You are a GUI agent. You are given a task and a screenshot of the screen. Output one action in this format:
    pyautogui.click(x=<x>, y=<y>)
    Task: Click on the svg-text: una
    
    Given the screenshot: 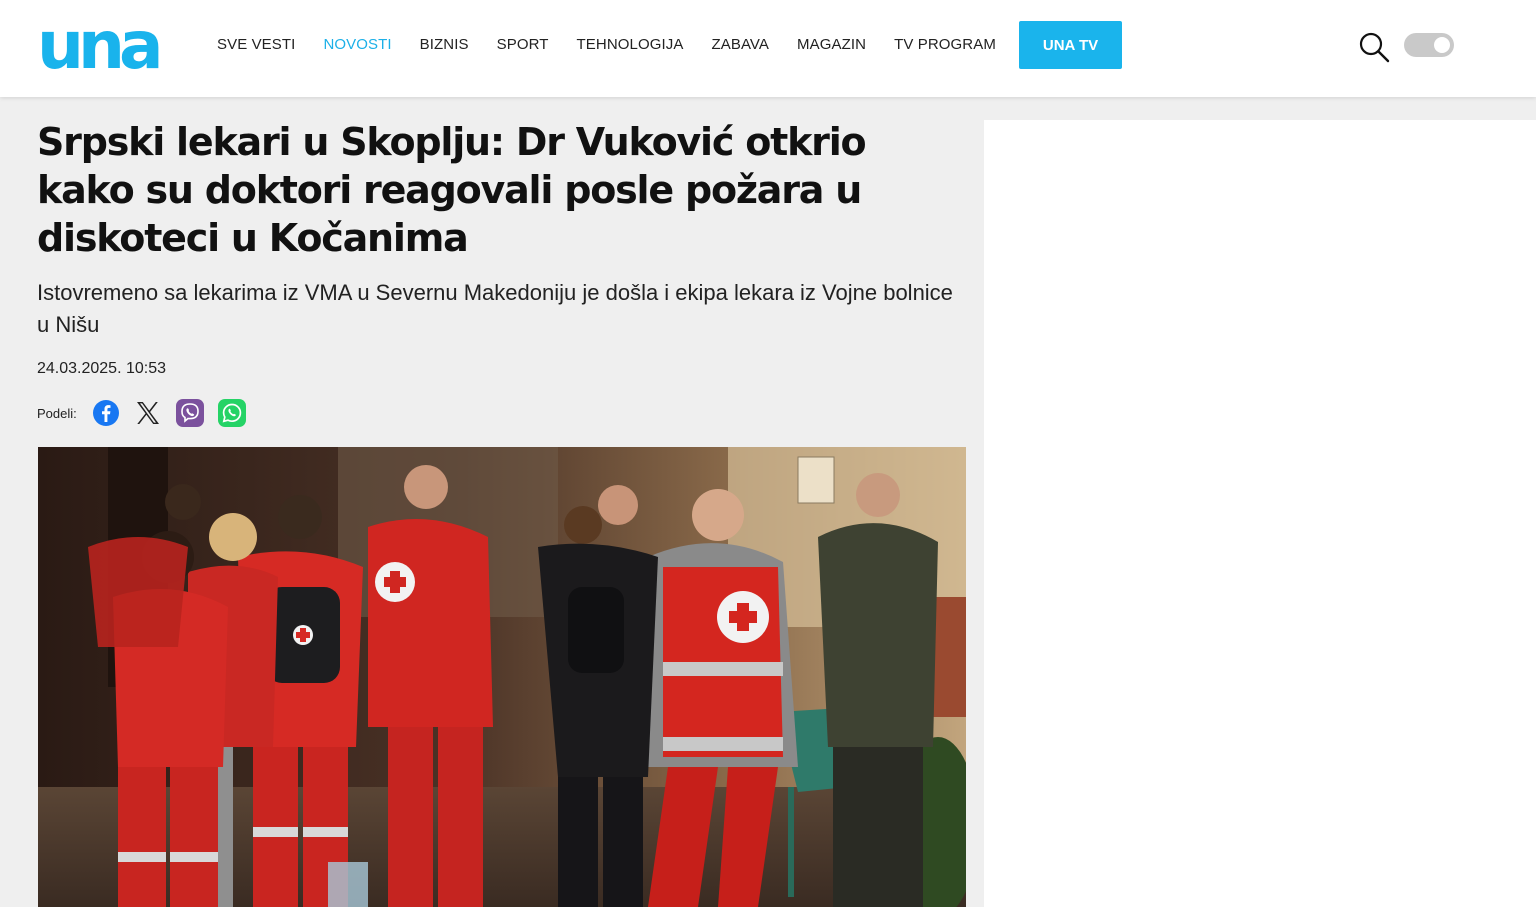 What is the action you would take?
    pyautogui.click(x=98, y=46)
    